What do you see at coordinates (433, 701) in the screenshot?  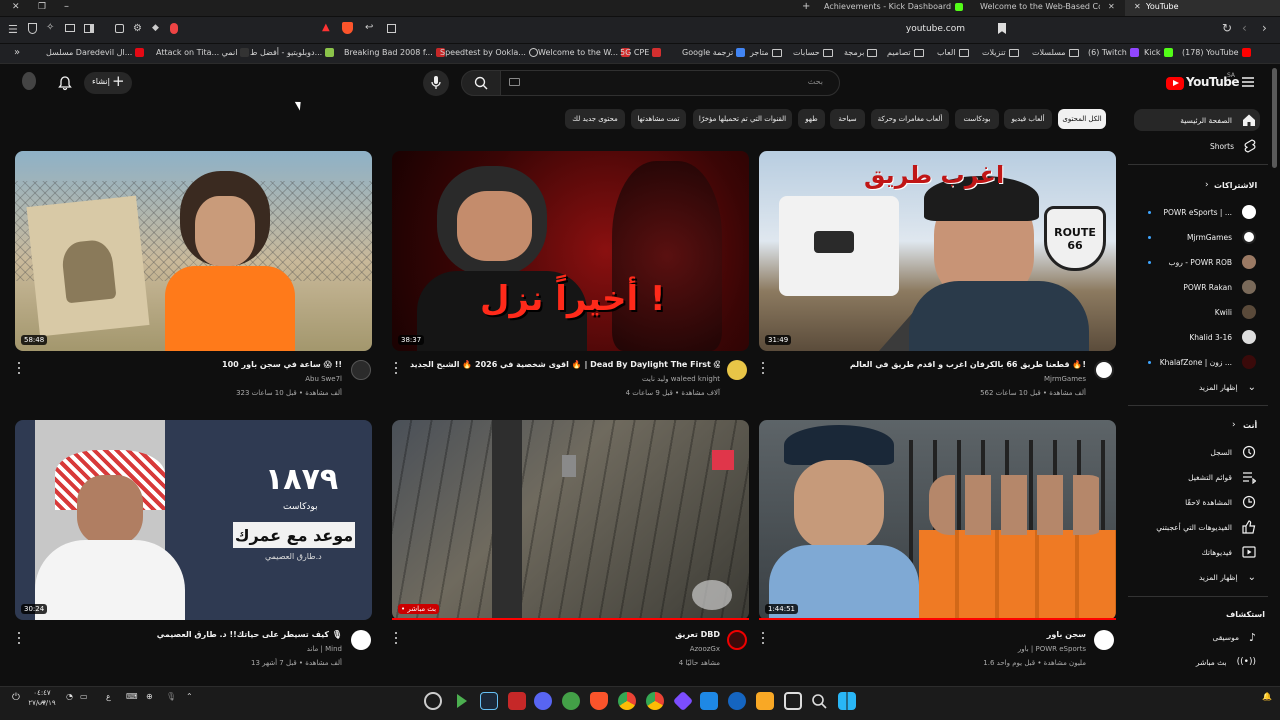 I see `obs-app-icon` at bounding box center [433, 701].